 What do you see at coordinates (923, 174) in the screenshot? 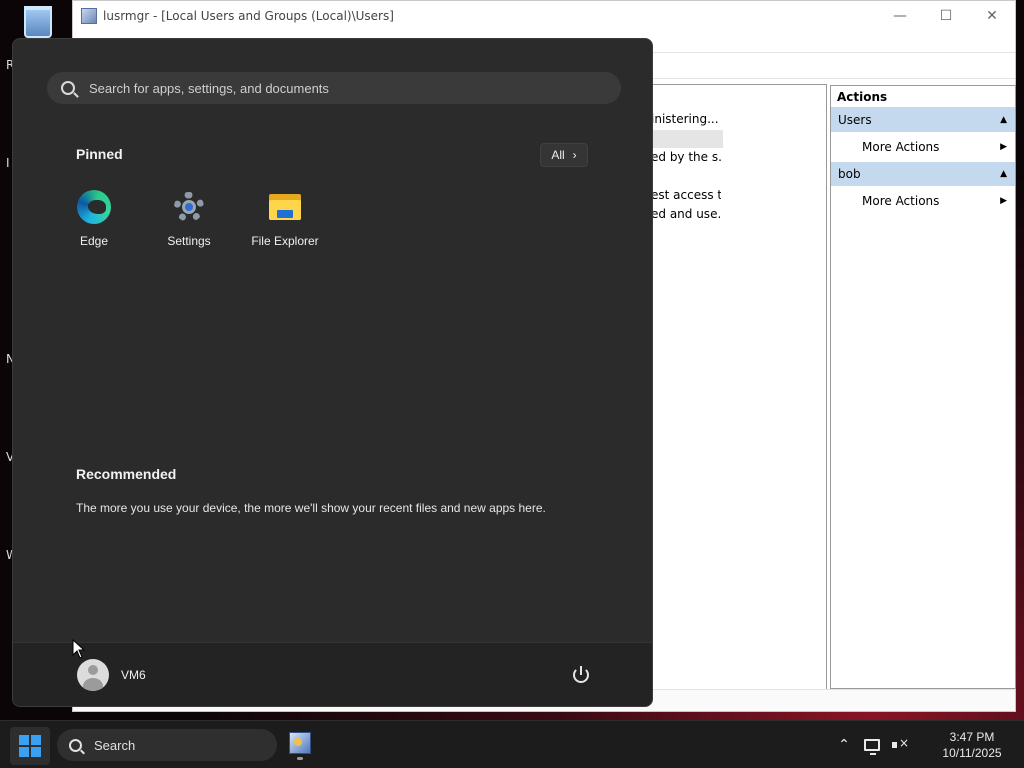
I see `actions-group-bob: bob ▲` at bounding box center [923, 174].